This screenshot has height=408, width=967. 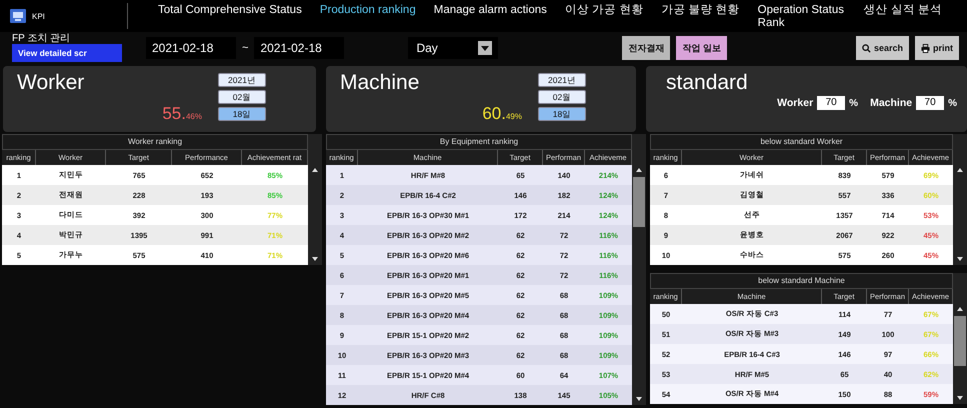 I want to click on monitor-icon, so click(x=18, y=16).